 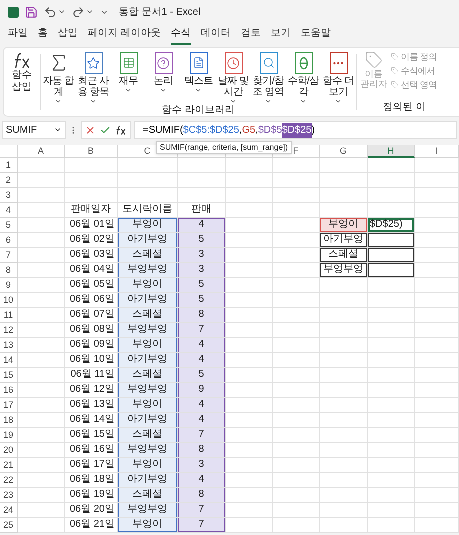 I want to click on row-header: 16, so click(x=9, y=390).